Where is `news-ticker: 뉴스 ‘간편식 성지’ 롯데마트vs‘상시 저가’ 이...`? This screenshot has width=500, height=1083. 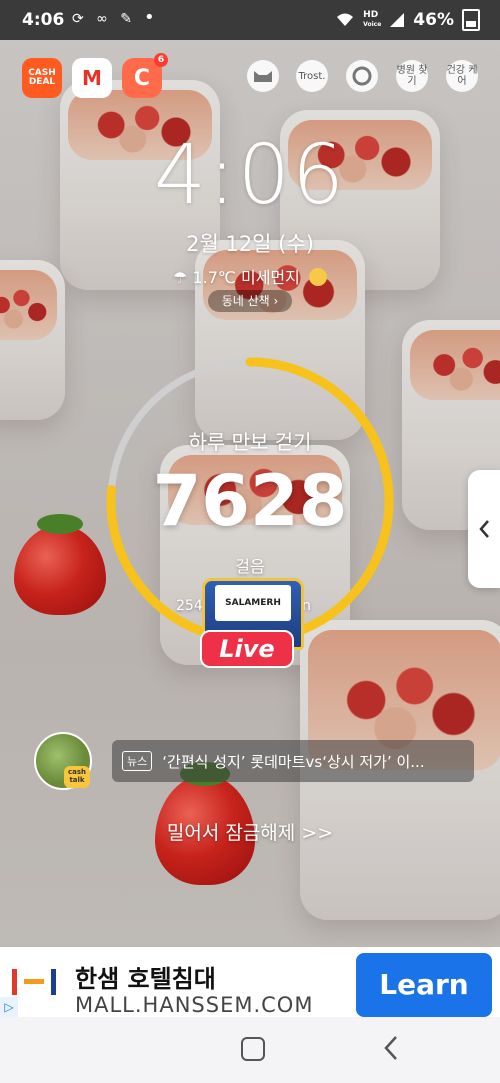 news-ticker: 뉴스 ‘간편식 성지’ 롯데마트vs‘상시 저가’ 이... is located at coordinates (293, 761).